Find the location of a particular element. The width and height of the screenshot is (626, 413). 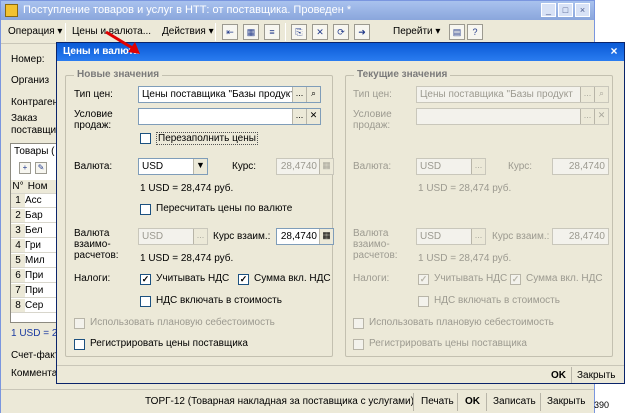

edit-row-icon: ✎ is located at coordinates (41, 168).